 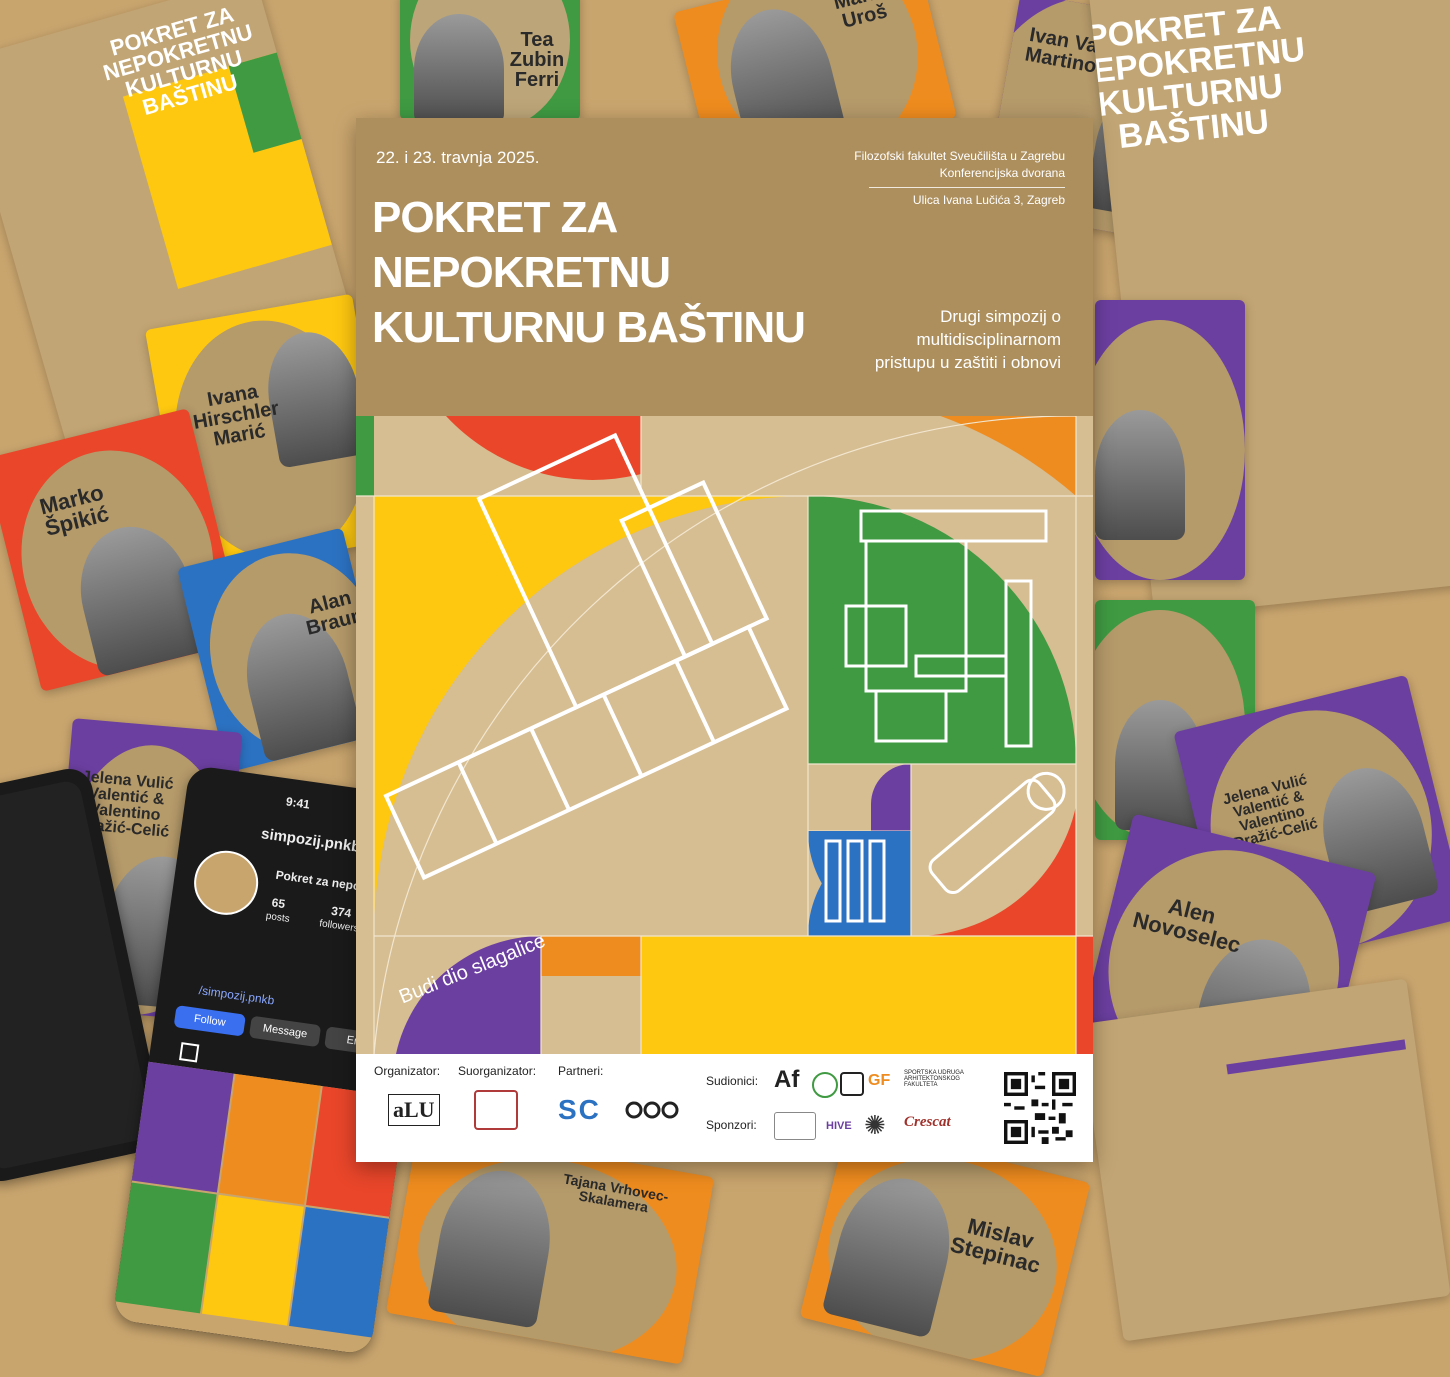 What do you see at coordinates (496, 1110) in the screenshot?
I see `hrd-logo` at bounding box center [496, 1110].